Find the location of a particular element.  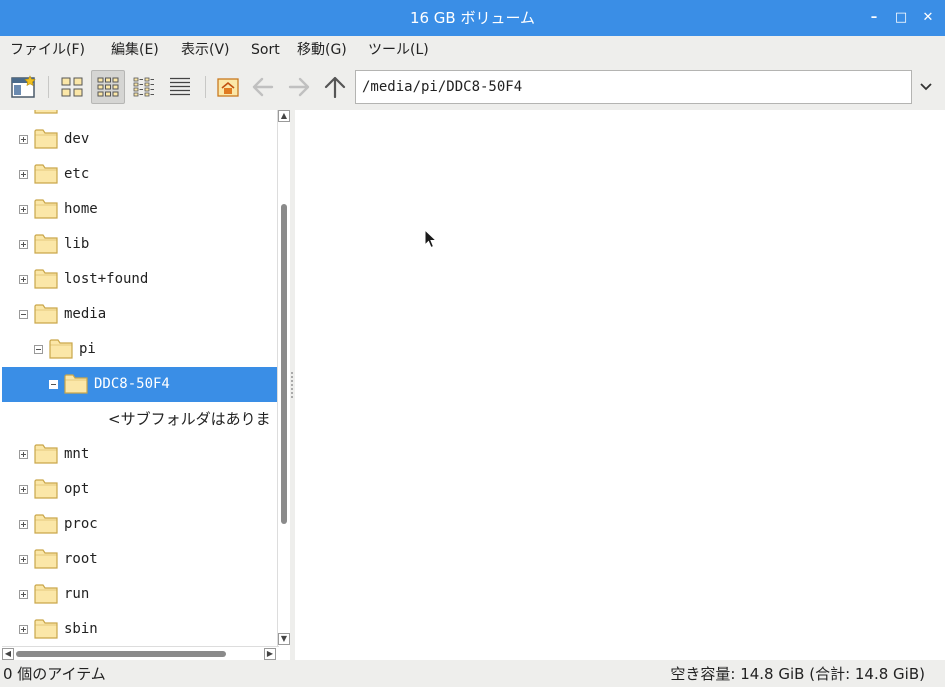

close-icon: ✕ is located at coordinates (928, 17).